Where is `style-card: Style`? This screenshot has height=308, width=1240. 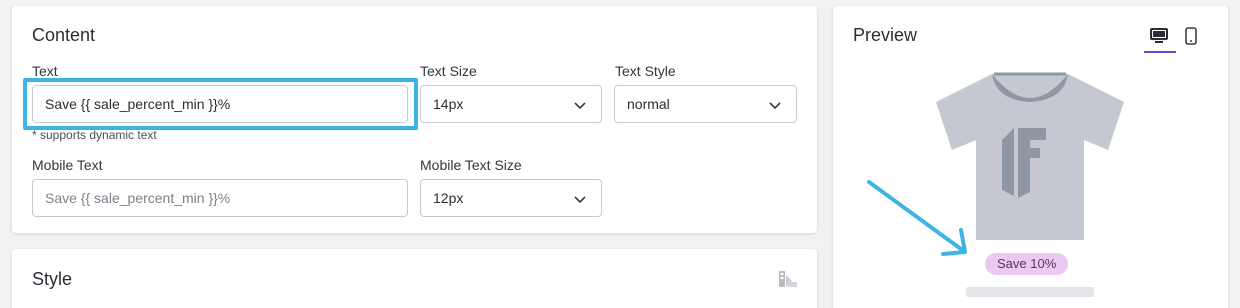 style-card: Style is located at coordinates (414, 278).